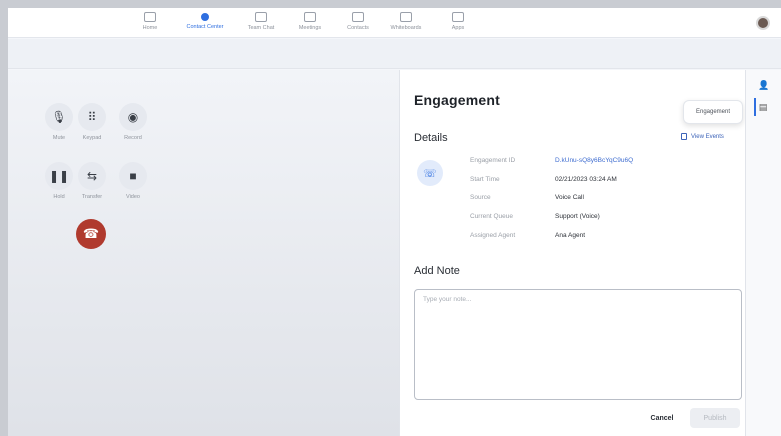  What do you see at coordinates (763, 253) in the screenshot?
I see `right-sidebar: 👤 ▤` at bounding box center [763, 253].